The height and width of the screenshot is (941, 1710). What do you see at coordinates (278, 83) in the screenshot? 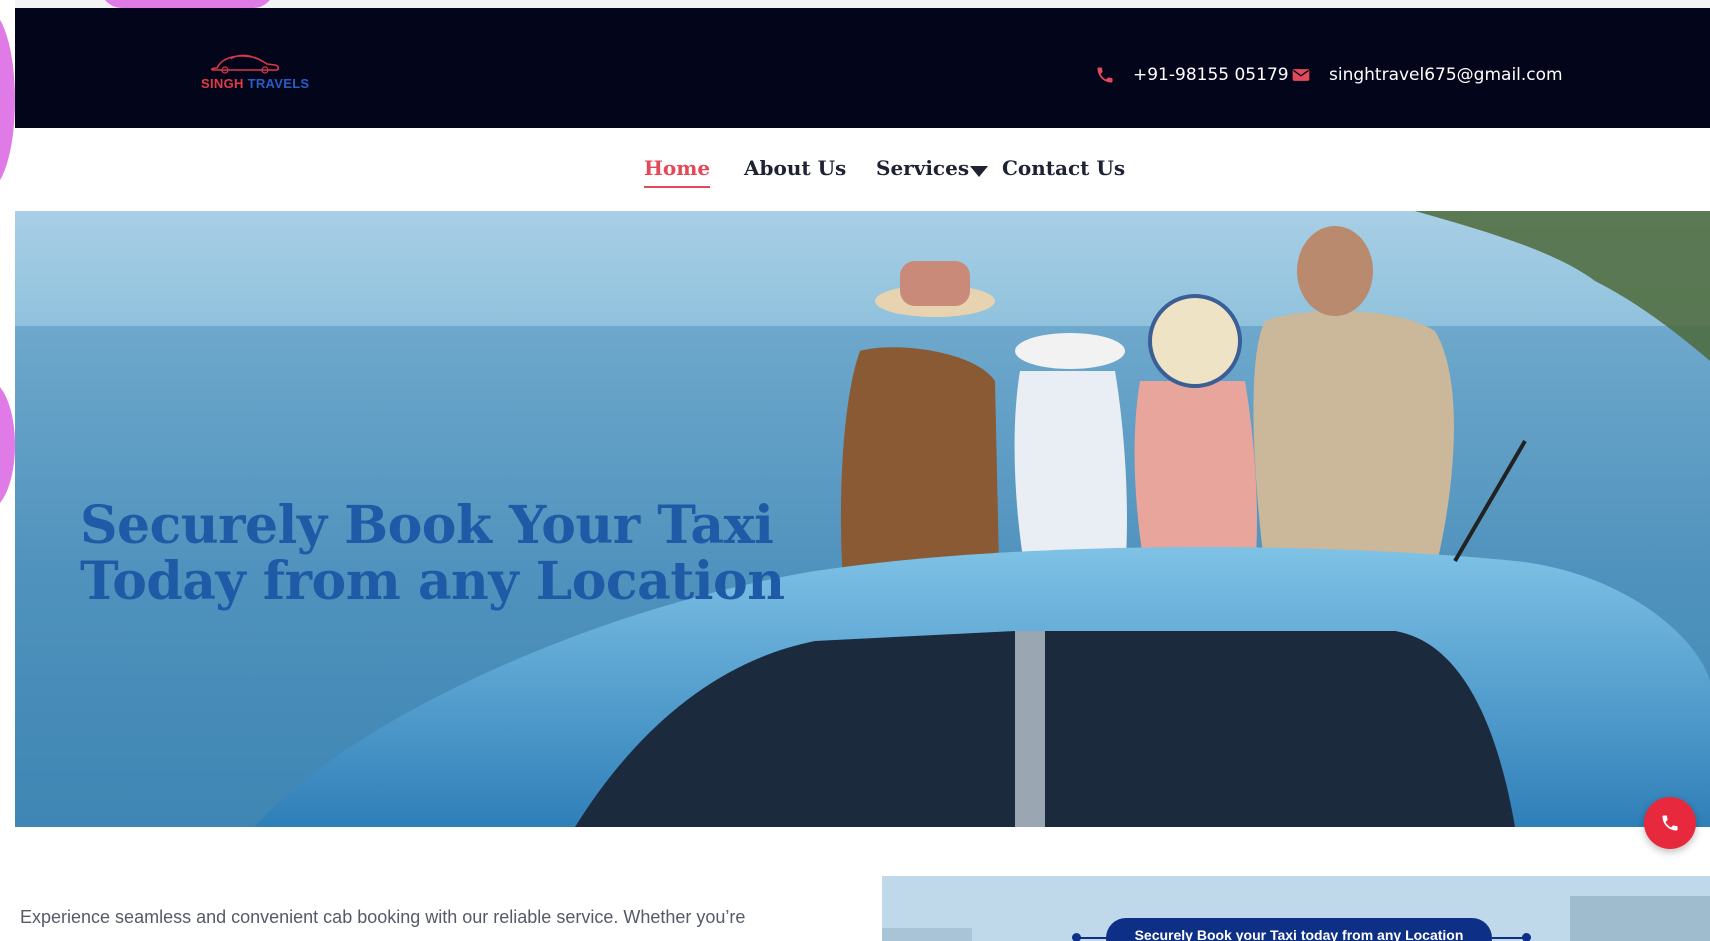
I see `logo-word-travels: TRAVELS` at bounding box center [278, 83].